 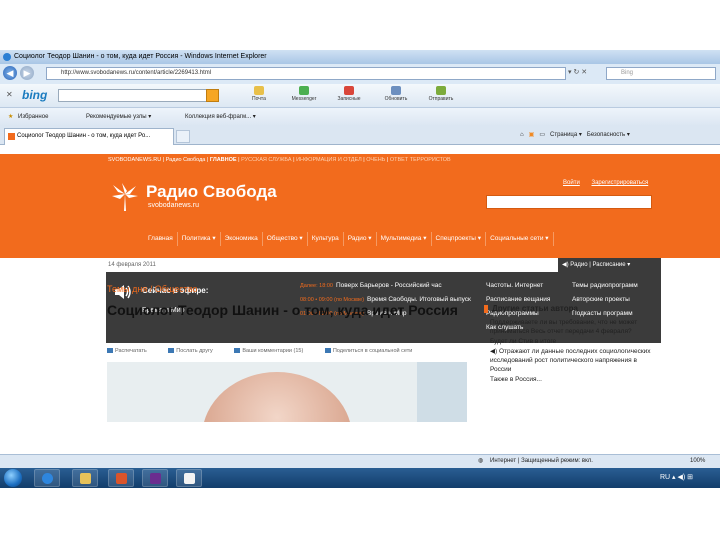 I want to click on share-link: Поделиться в социальной сети, so click(x=373, y=351).